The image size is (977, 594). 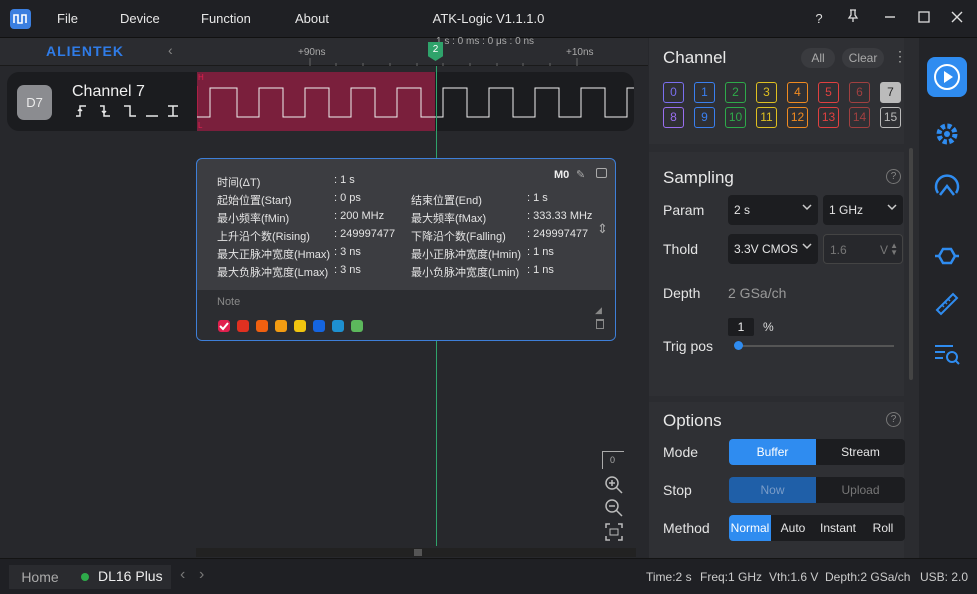 I want to click on brand-logo: ALIENTEK, so click(x=85, y=51).